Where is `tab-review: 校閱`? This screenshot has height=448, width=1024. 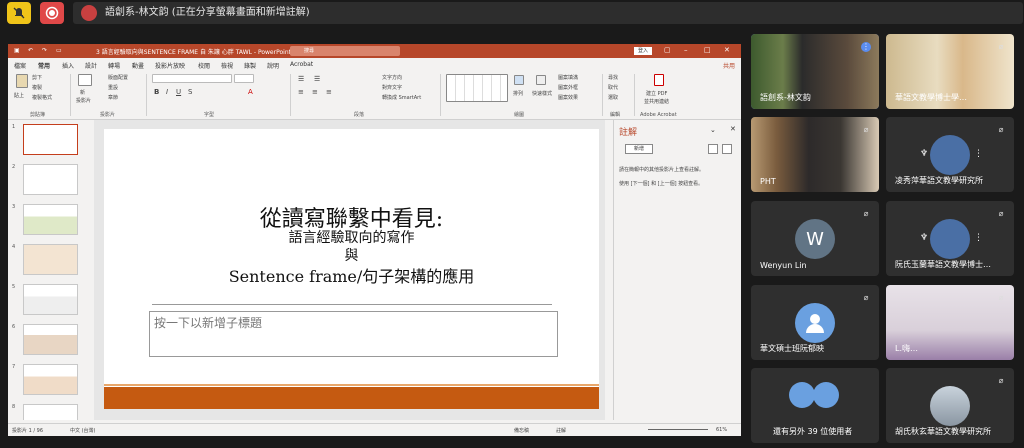
tab-review: 校閱 is located at coordinates (204, 65).